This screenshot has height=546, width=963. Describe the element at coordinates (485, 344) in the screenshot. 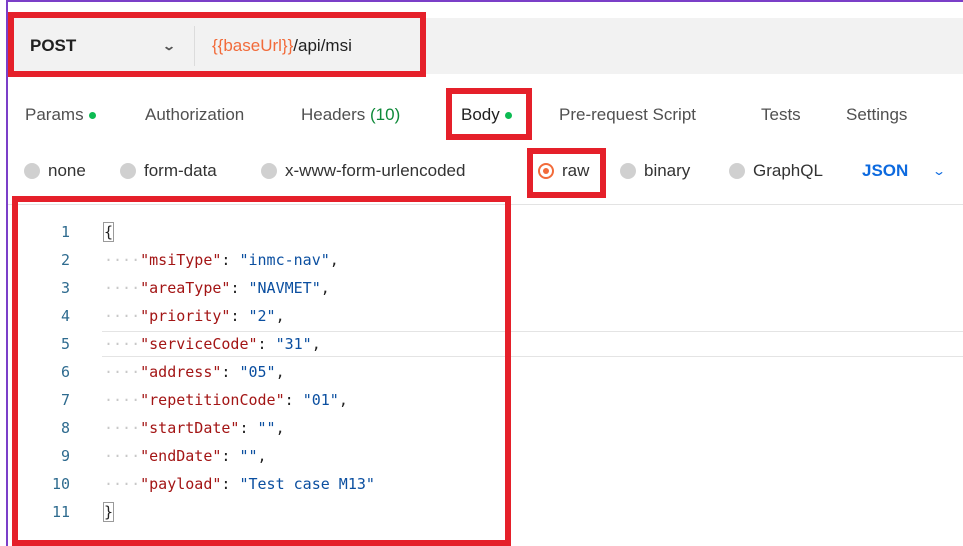

I see `code-line-current: 5 ····"serviceCode": "31",` at that location.